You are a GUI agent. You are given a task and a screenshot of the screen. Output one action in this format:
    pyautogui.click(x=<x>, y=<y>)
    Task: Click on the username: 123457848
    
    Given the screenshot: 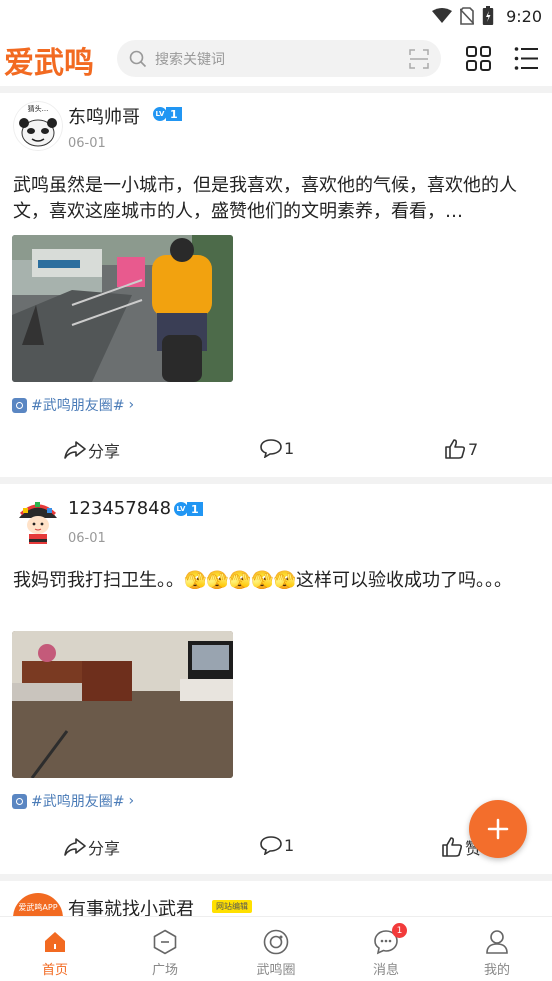 What is the action you would take?
    pyautogui.click(x=119, y=508)
    